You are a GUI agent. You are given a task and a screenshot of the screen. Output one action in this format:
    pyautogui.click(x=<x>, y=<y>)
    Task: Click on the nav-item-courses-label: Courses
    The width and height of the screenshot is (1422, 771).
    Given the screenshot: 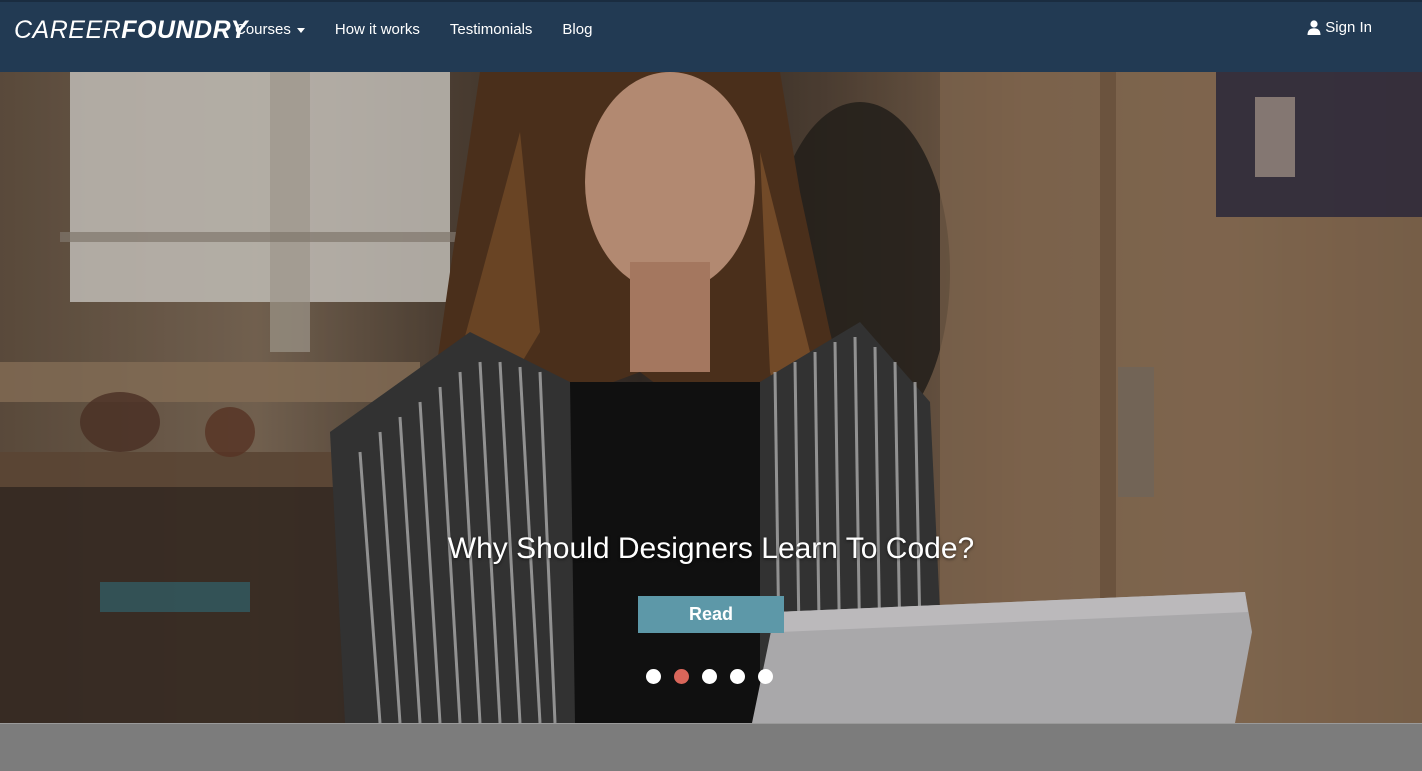 What is the action you would take?
    pyautogui.click(x=263, y=29)
    